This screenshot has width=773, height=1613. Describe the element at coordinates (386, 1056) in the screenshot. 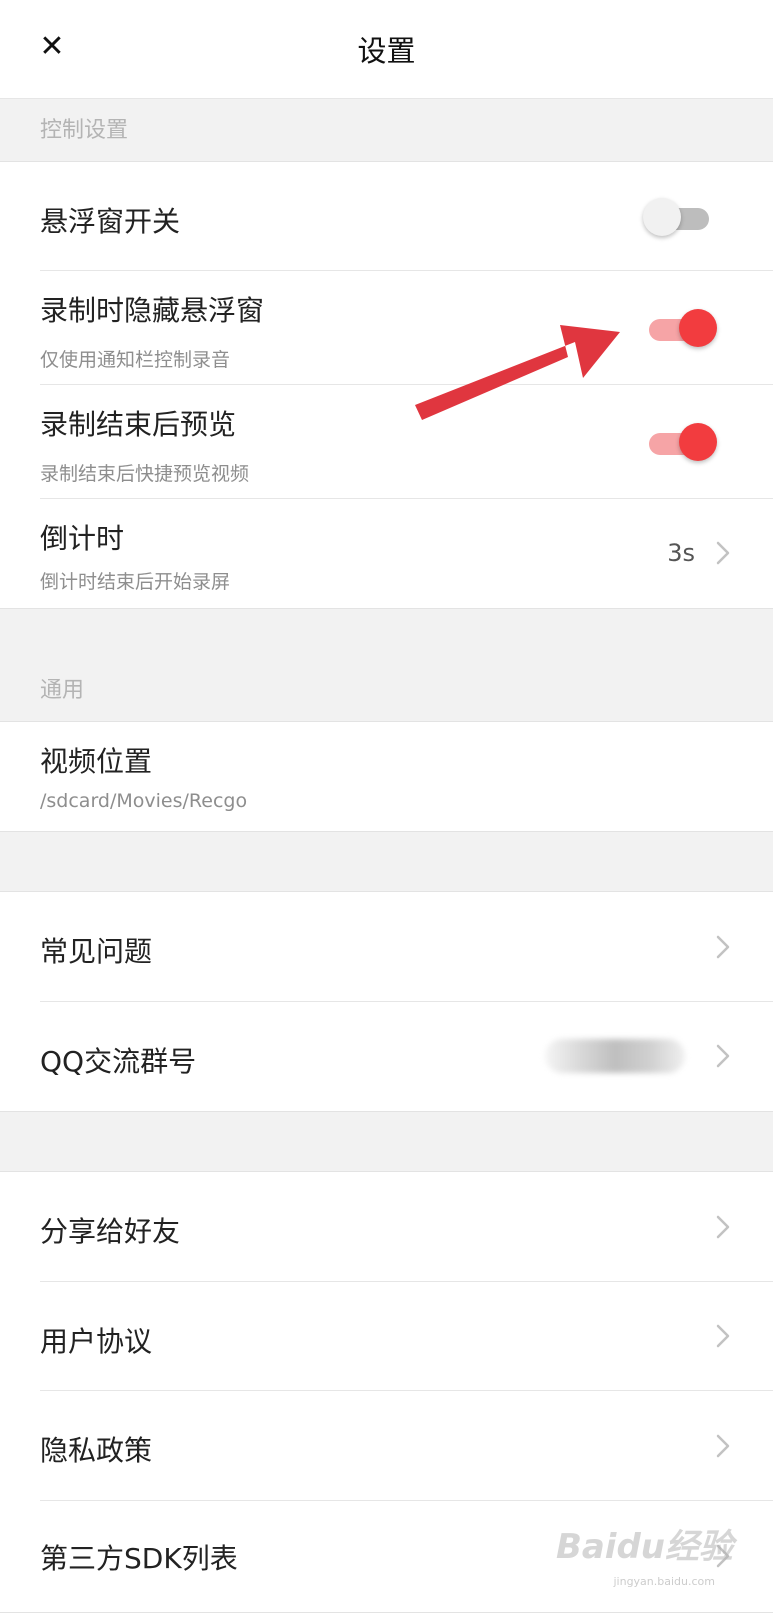

I see `setting-qq-group: QQ交流群号` at that location.